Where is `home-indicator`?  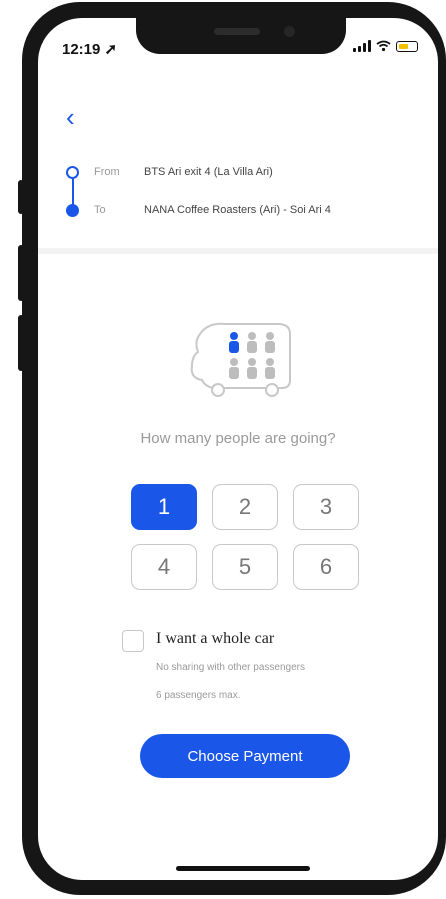
home-indicator is located at coordinates (243, 868).